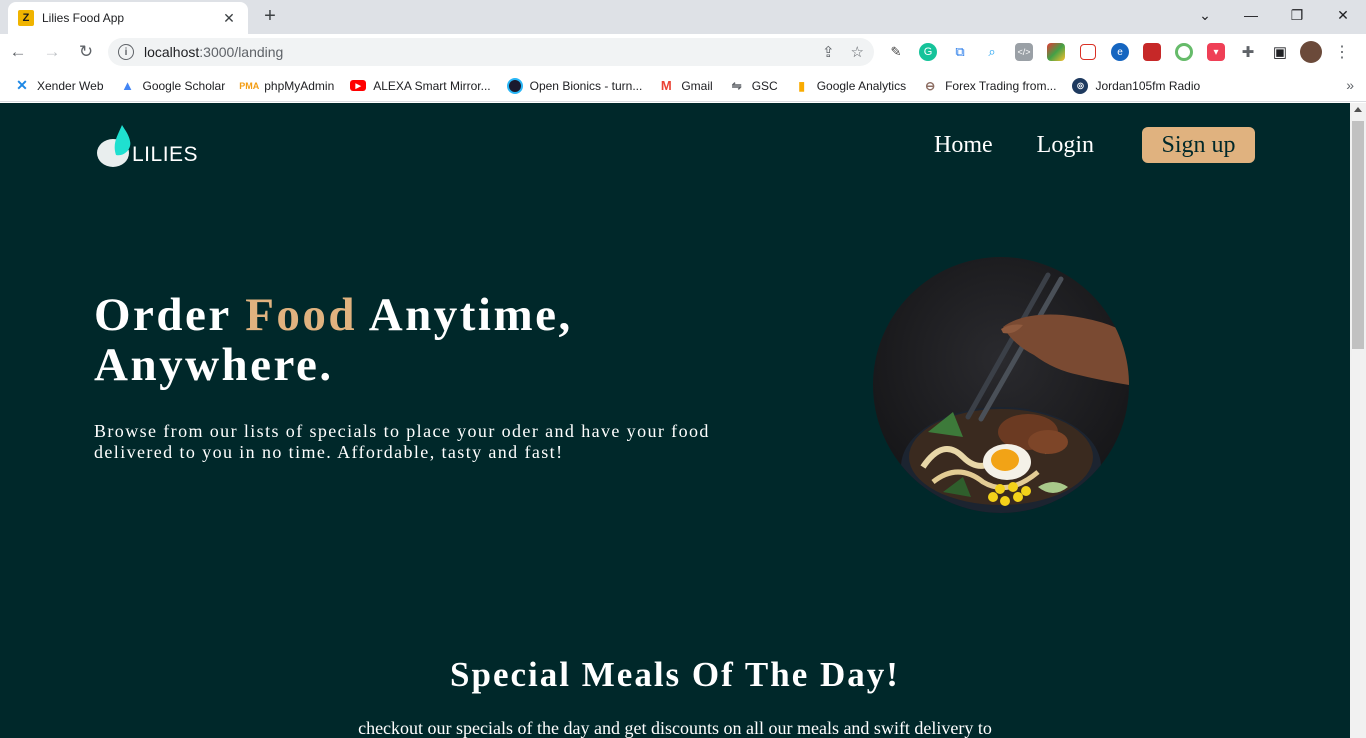  Describe the element at coordinates (1311, 52) in the screenshot. I see `profile-avatar` at that location.